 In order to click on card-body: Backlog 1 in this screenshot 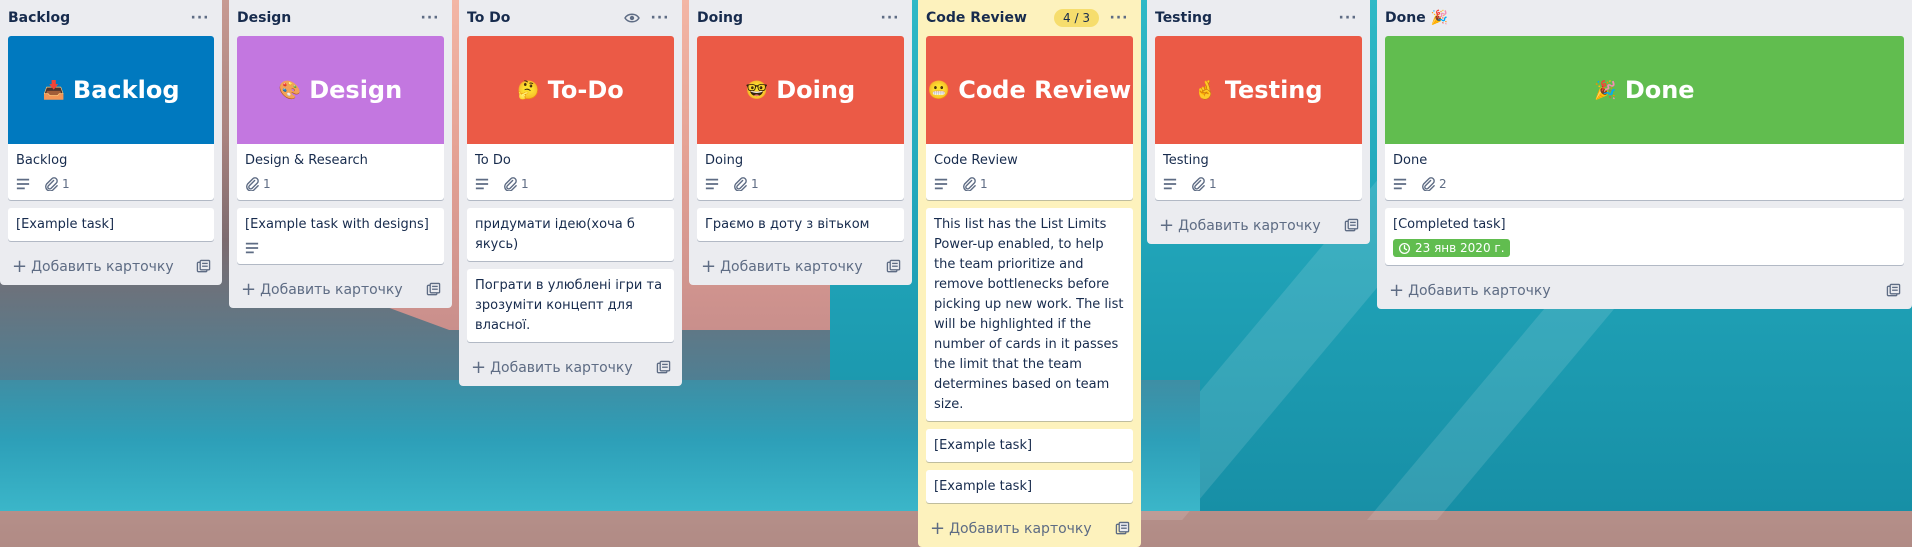, I will do `click(111, 172)`.